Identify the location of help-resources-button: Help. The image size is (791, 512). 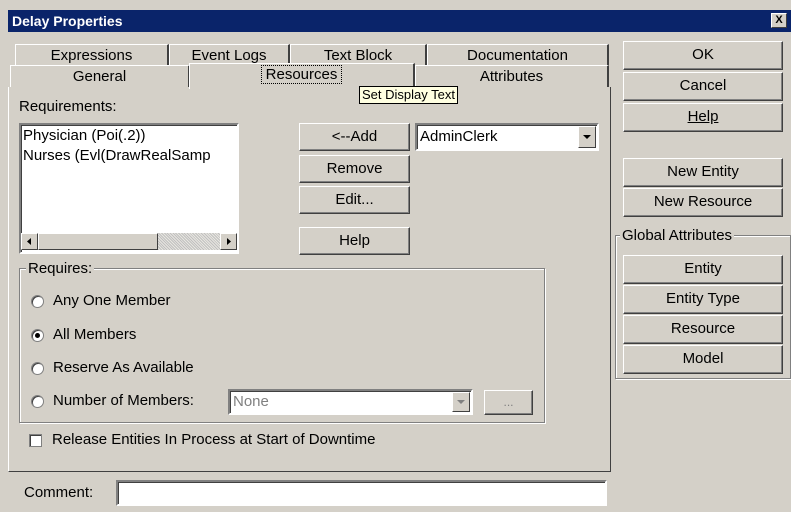
(354, 241).